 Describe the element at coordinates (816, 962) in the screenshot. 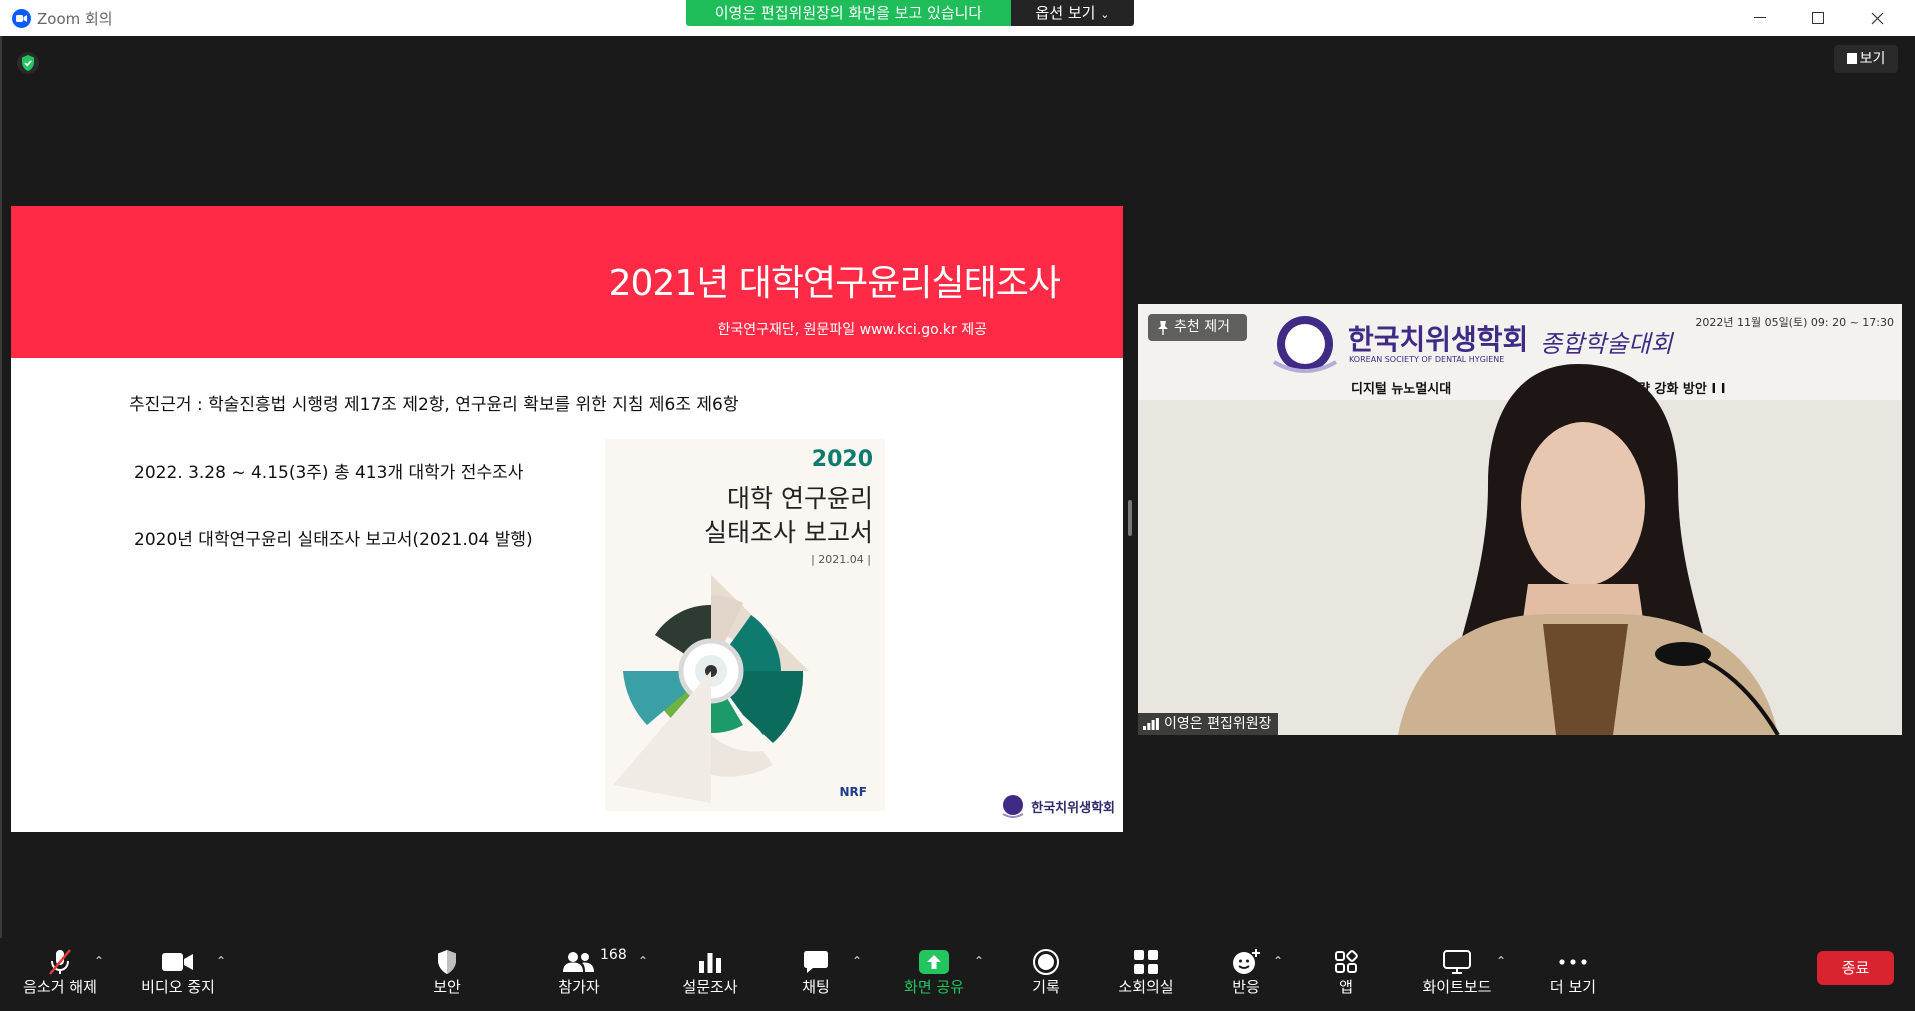

I see `chat-bubble-icon` at that location.